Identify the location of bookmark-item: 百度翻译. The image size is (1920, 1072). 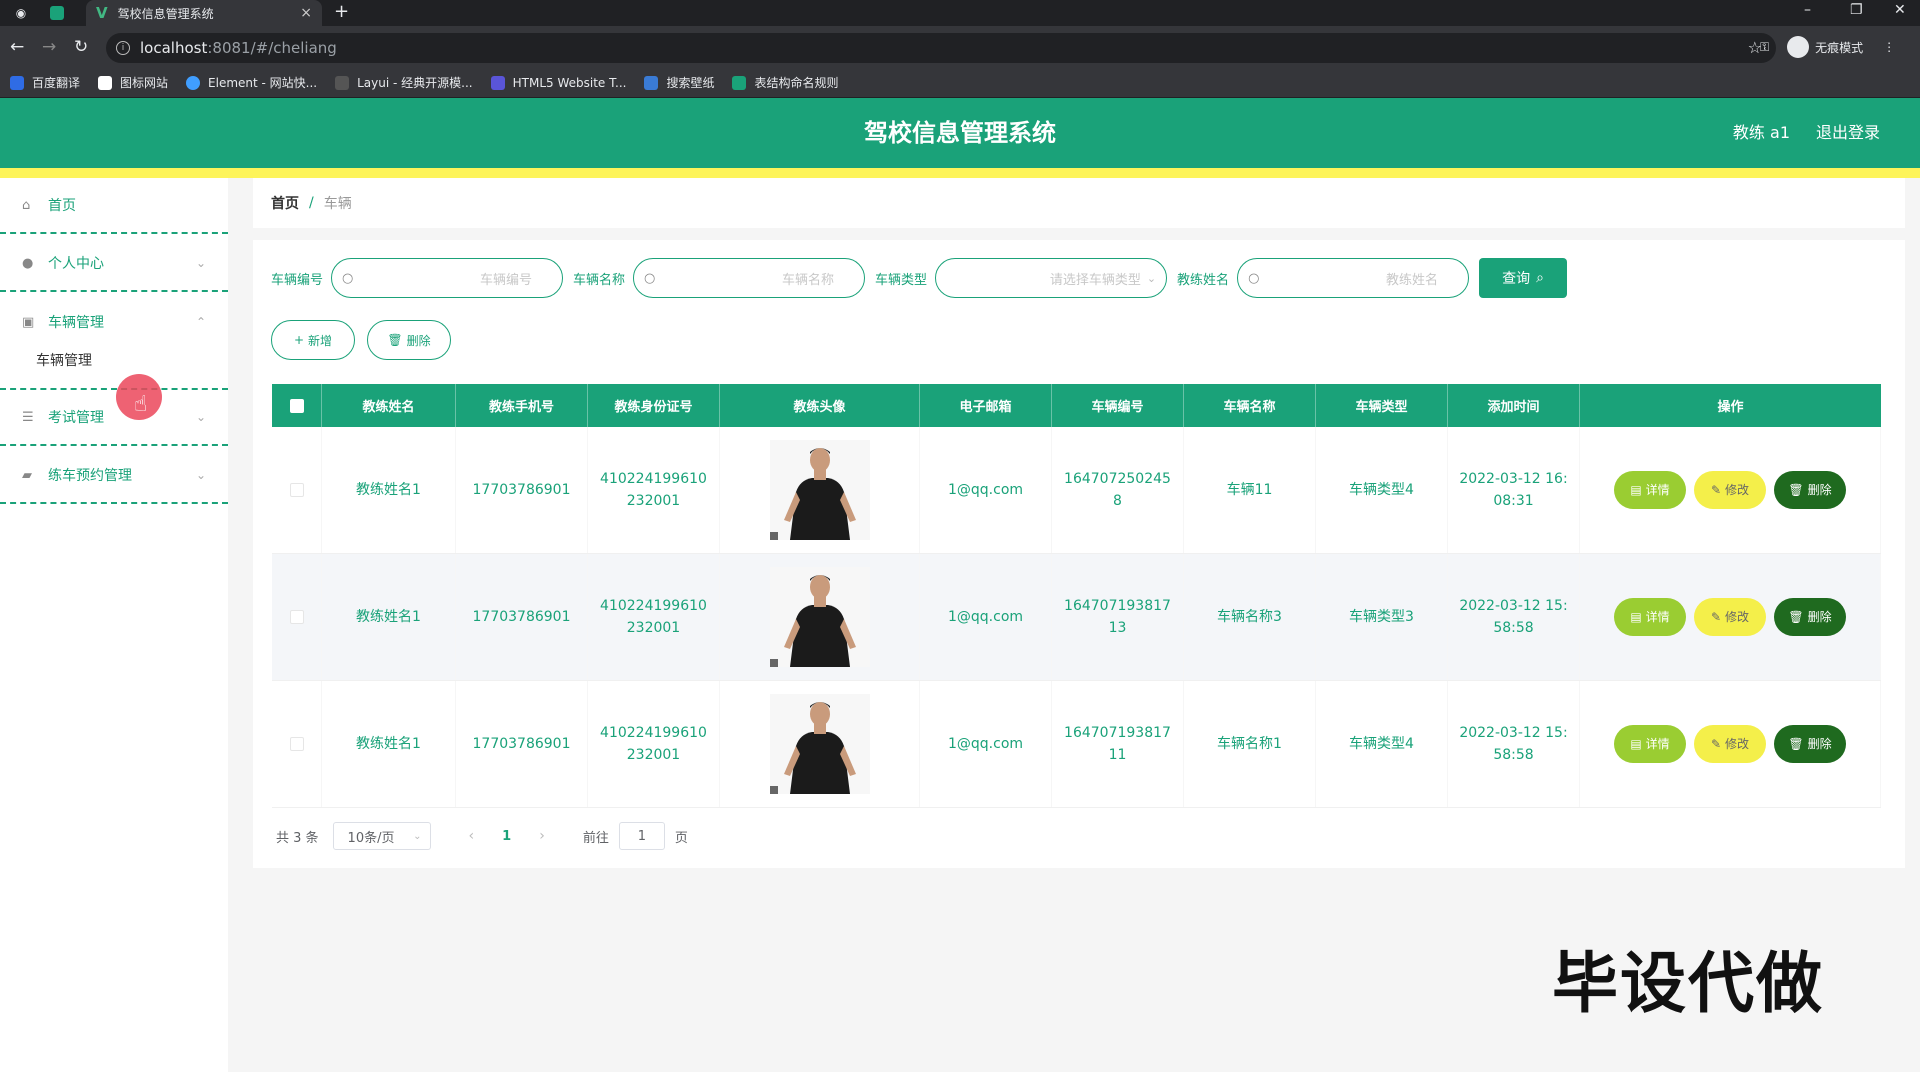
(45, 82).